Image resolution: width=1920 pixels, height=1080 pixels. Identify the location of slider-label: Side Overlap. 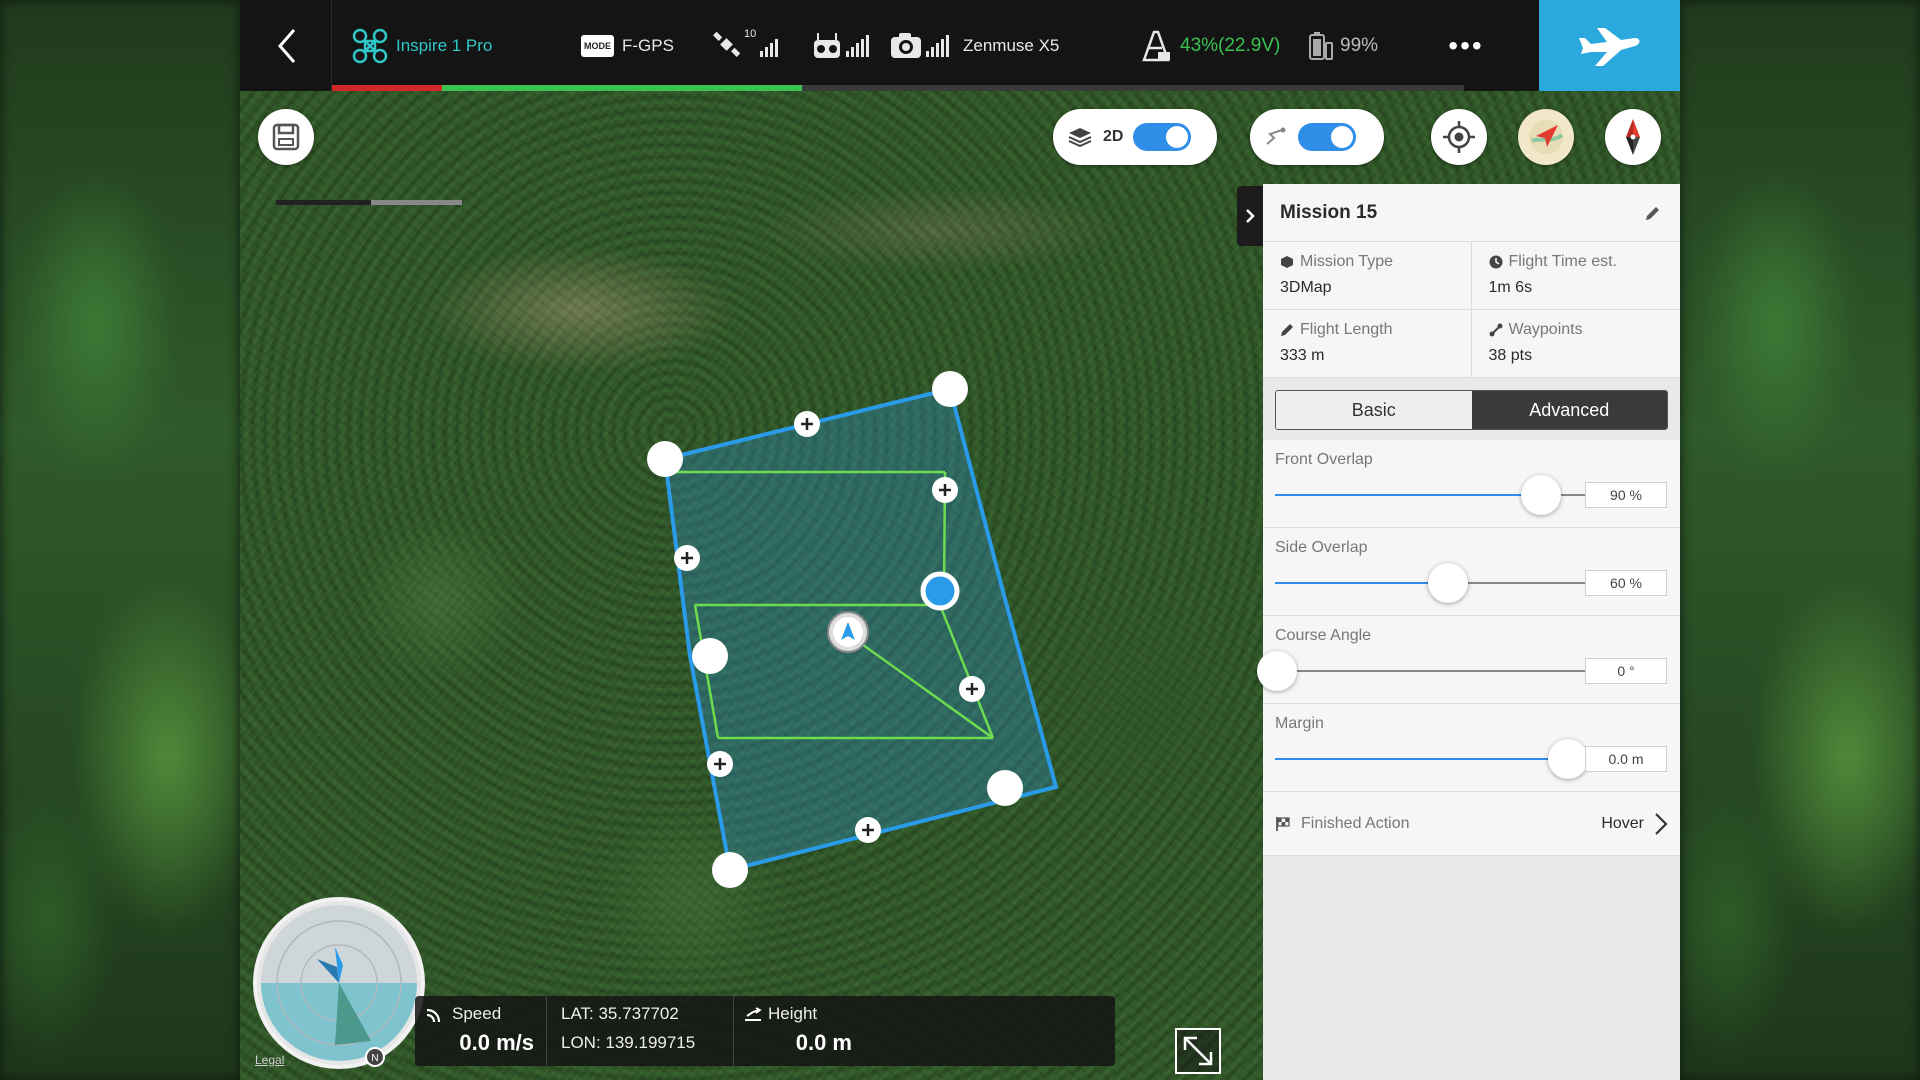
(1321, 547).